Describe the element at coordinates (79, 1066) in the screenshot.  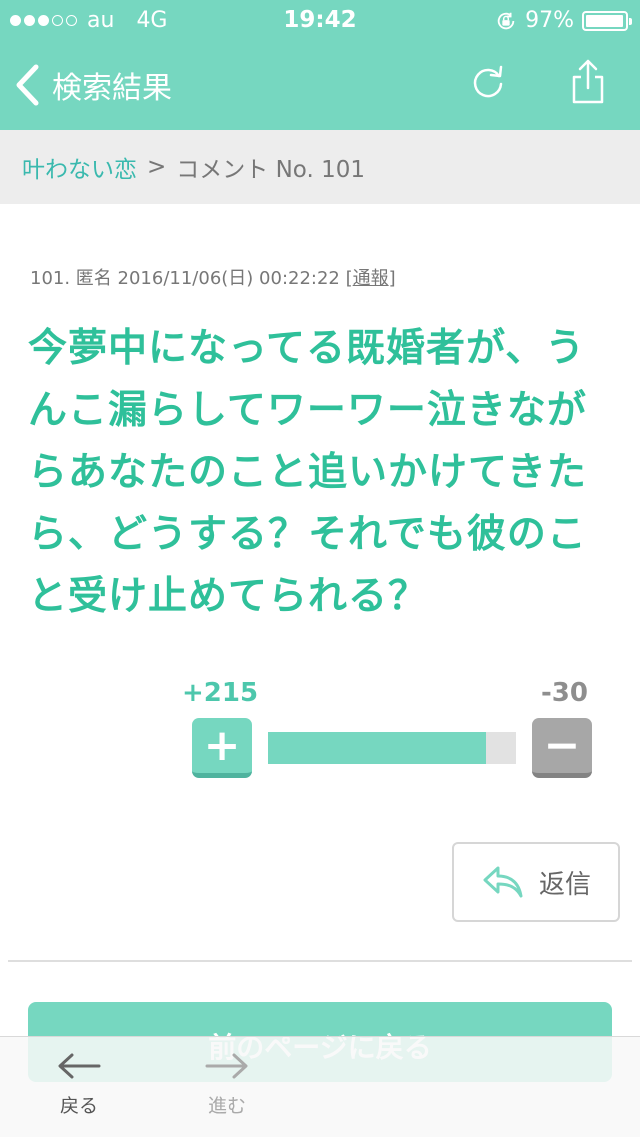
I see `arrow-left-icon` at that location.